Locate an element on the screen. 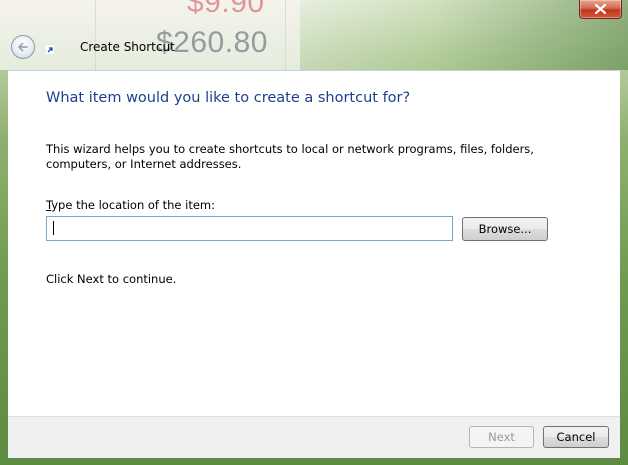  text-caret is located at coordinates (53, 228).